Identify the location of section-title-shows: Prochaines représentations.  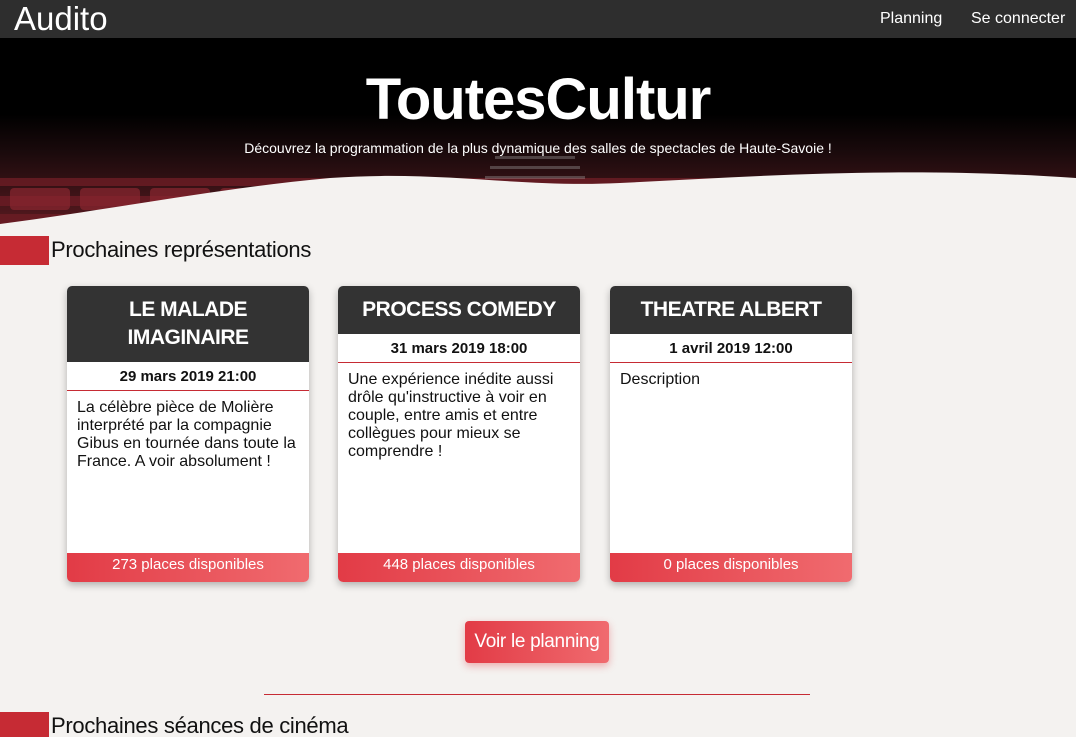
(181, 249).